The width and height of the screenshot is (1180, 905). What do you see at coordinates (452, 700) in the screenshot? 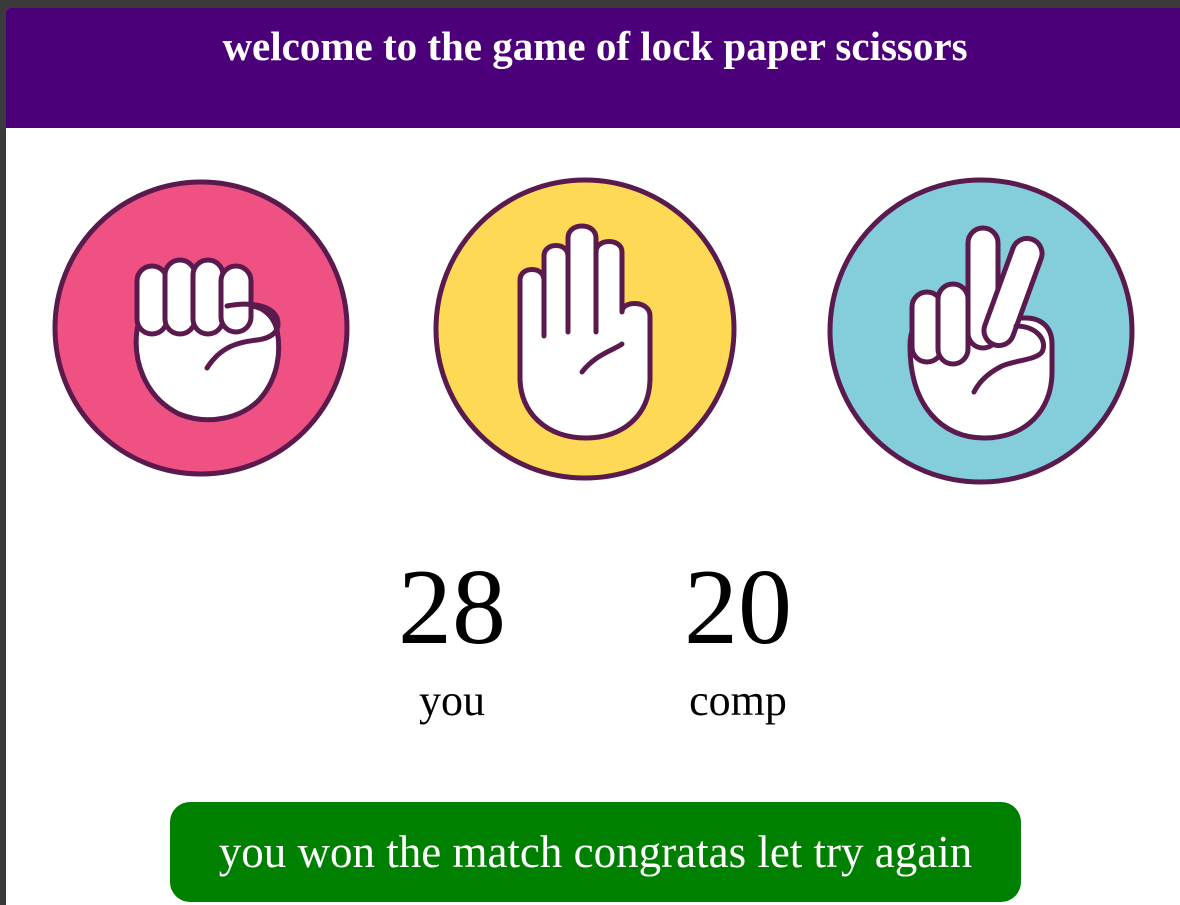
I see `user-score-label: you` at bounding box center [452, 700].